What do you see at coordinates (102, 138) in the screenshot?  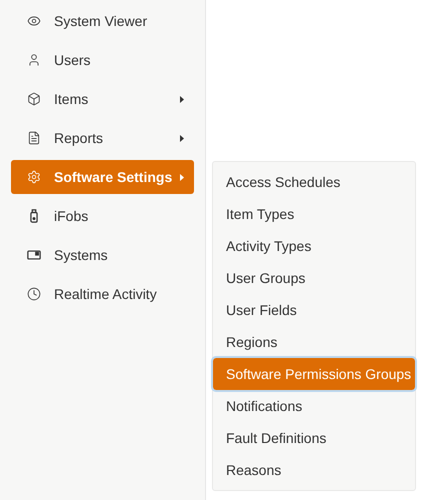 I see `sidebar-item: Reports` at bounding box center [102, 138].